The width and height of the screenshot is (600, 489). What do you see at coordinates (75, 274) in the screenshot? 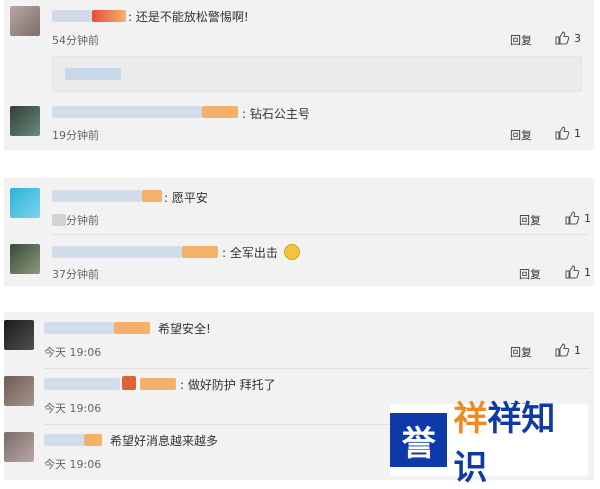
I see `comment-time: 37分钟前` at bounding box center [75, 274].